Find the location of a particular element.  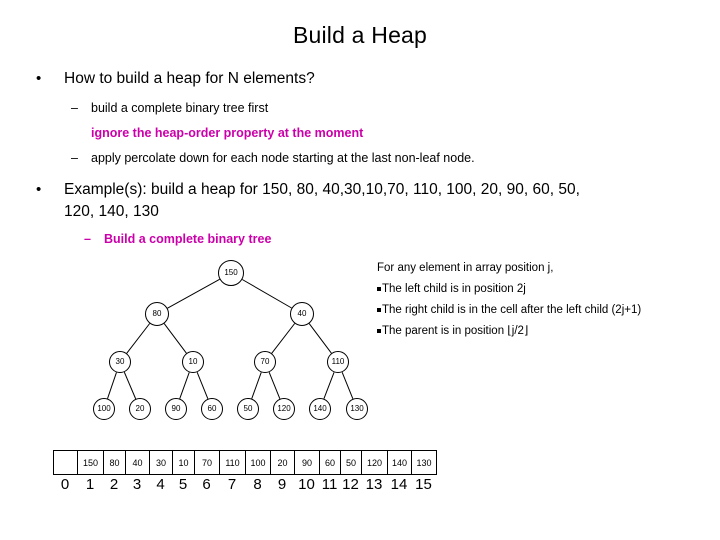

example-line-2: 120, 140, 130 is located at coordinates (111, 211).